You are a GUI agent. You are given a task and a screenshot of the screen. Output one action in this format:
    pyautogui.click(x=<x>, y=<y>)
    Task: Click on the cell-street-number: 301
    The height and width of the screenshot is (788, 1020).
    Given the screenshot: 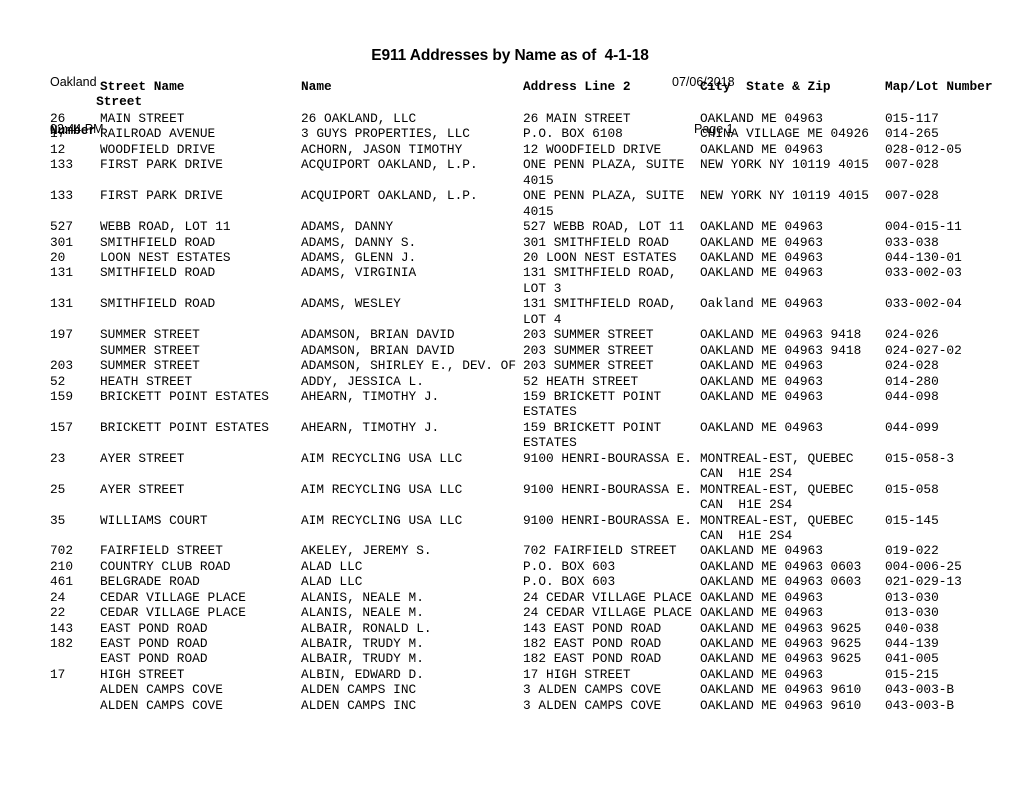 What is the action you would take?
    pyautogui.click(x=62, y=242)
    